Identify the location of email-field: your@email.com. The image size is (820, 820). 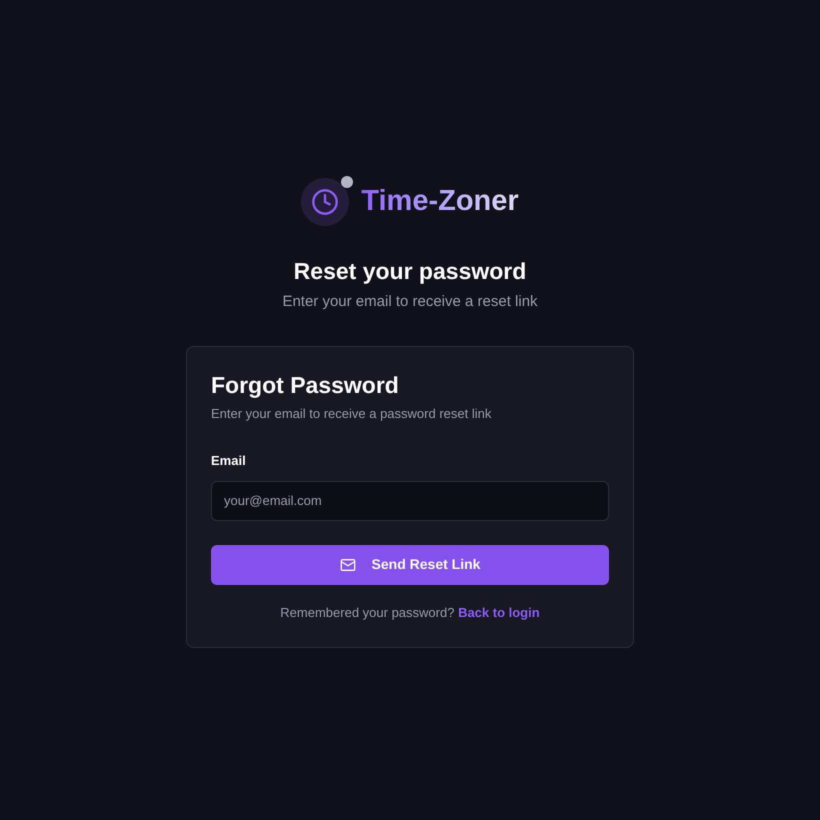
(410, 500).